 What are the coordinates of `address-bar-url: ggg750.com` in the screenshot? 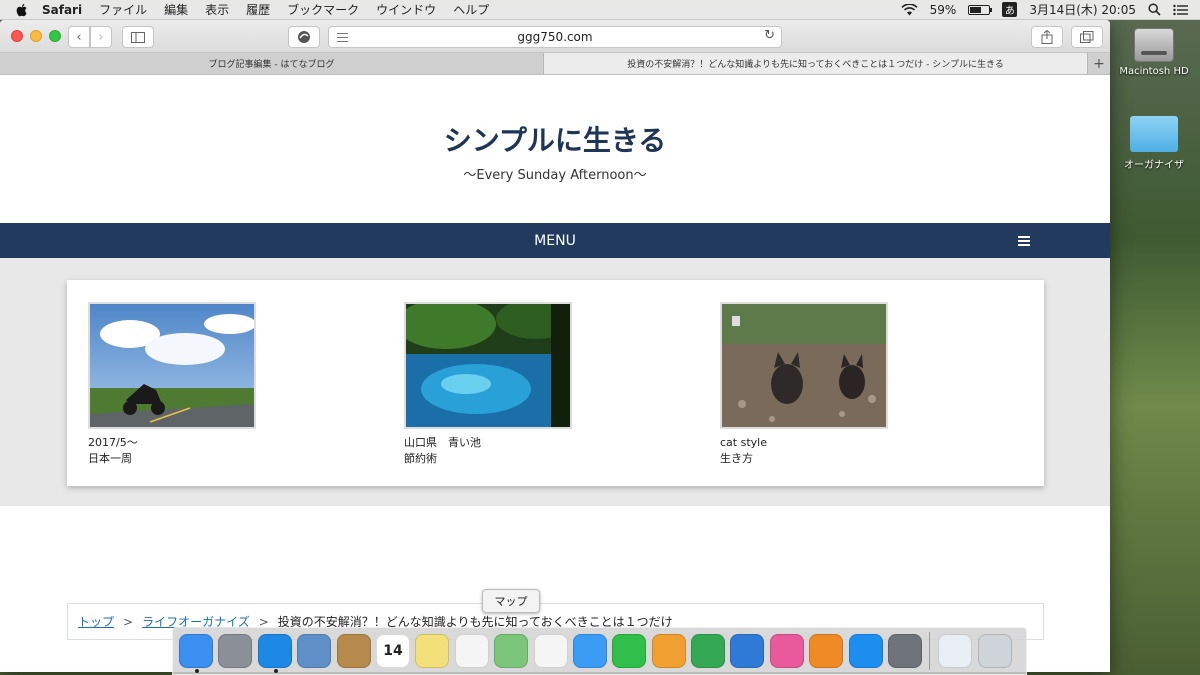 It's located at (555, 37).